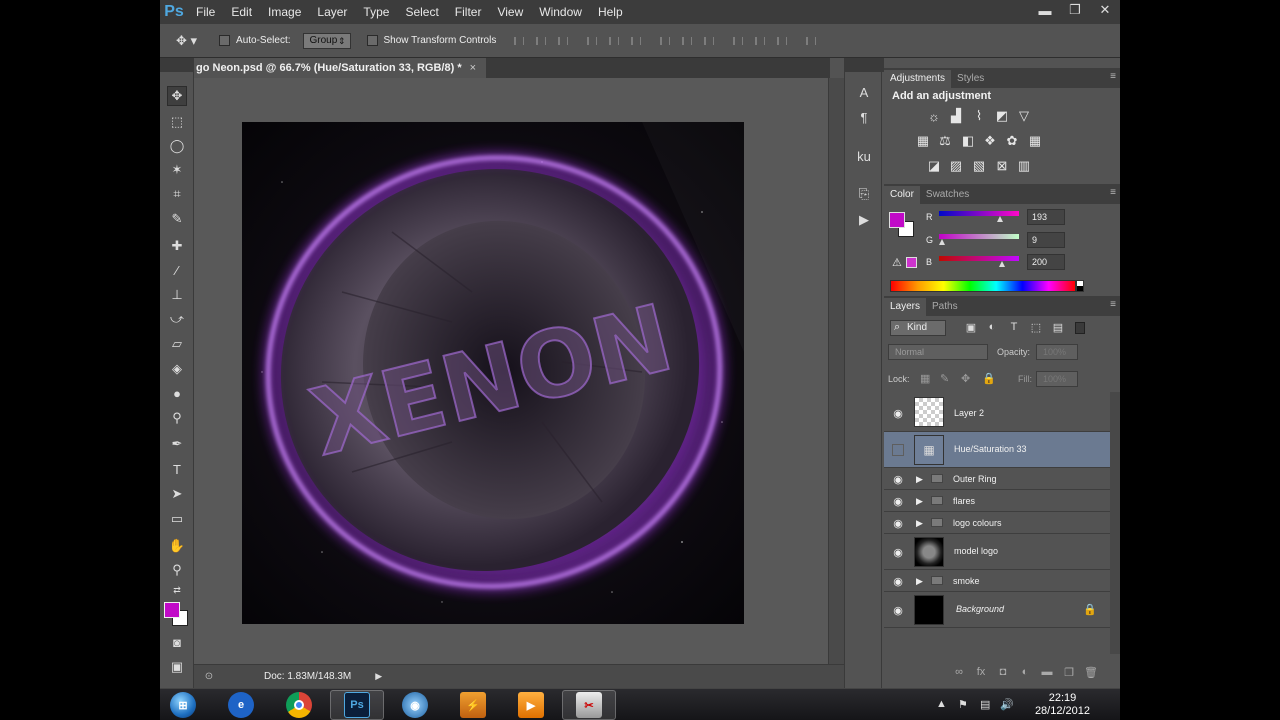  Describe the element at coordinates (473, 705) in the screenshot. I see `taskbar-app: ⚡` at that location.